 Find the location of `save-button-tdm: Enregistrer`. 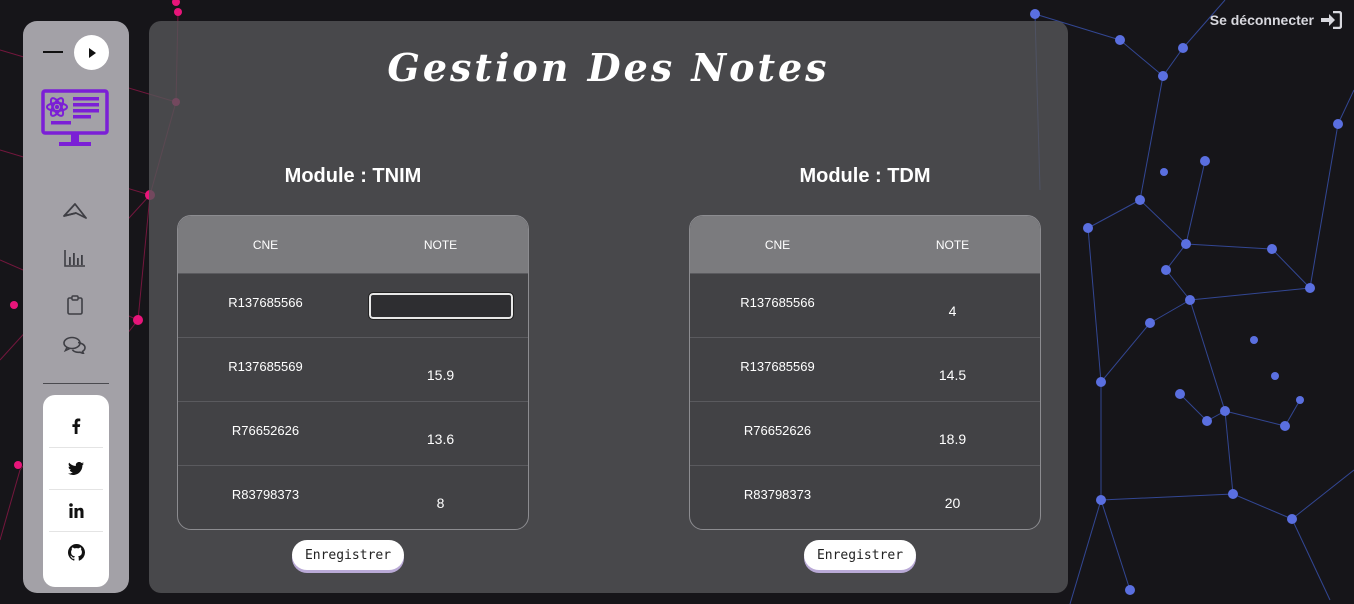

save-button-tdm: Enregistrer is located at coordinates (860, 555).